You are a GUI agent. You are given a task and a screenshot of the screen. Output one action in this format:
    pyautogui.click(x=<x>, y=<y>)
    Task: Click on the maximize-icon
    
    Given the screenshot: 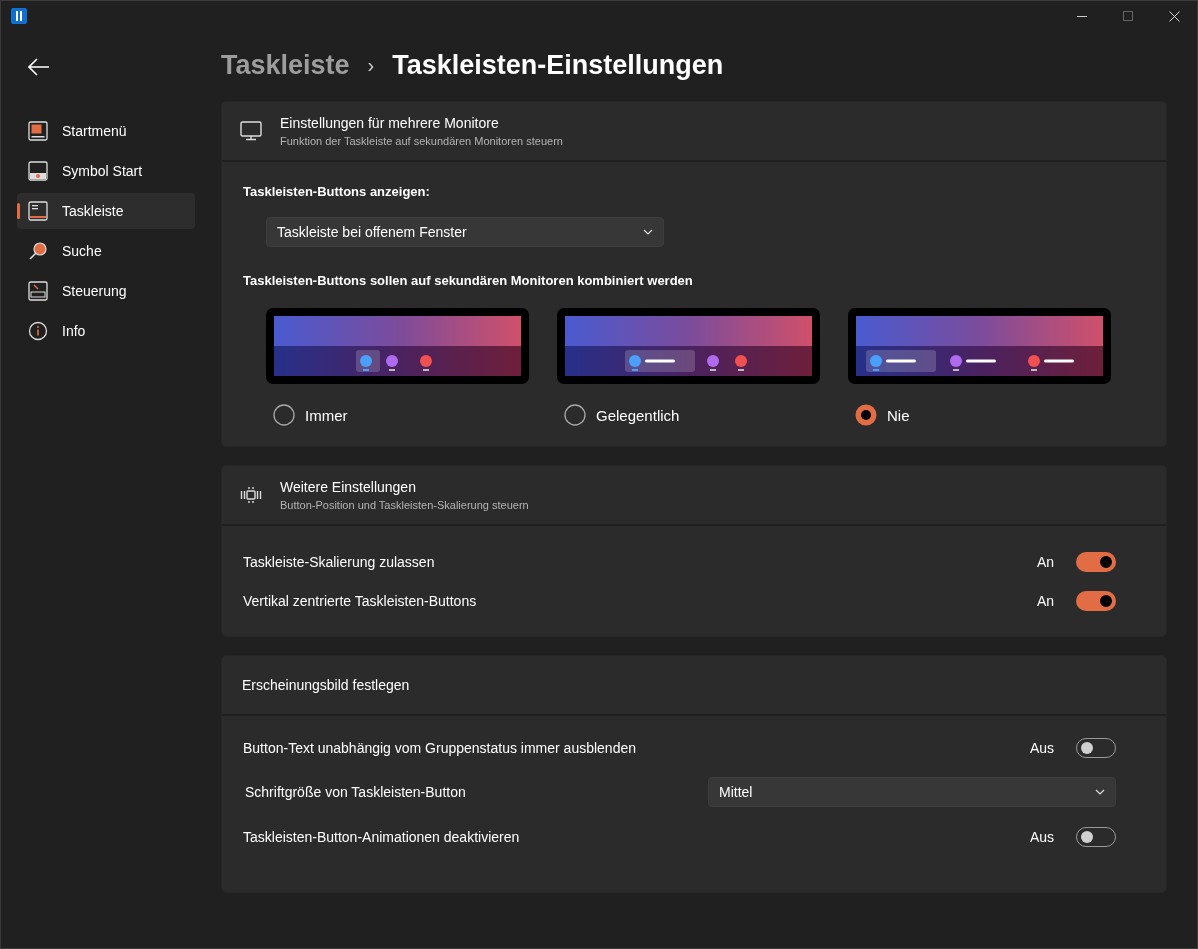 What is the action you would take?
    pyautogui.click(x=1128, y=16)
    